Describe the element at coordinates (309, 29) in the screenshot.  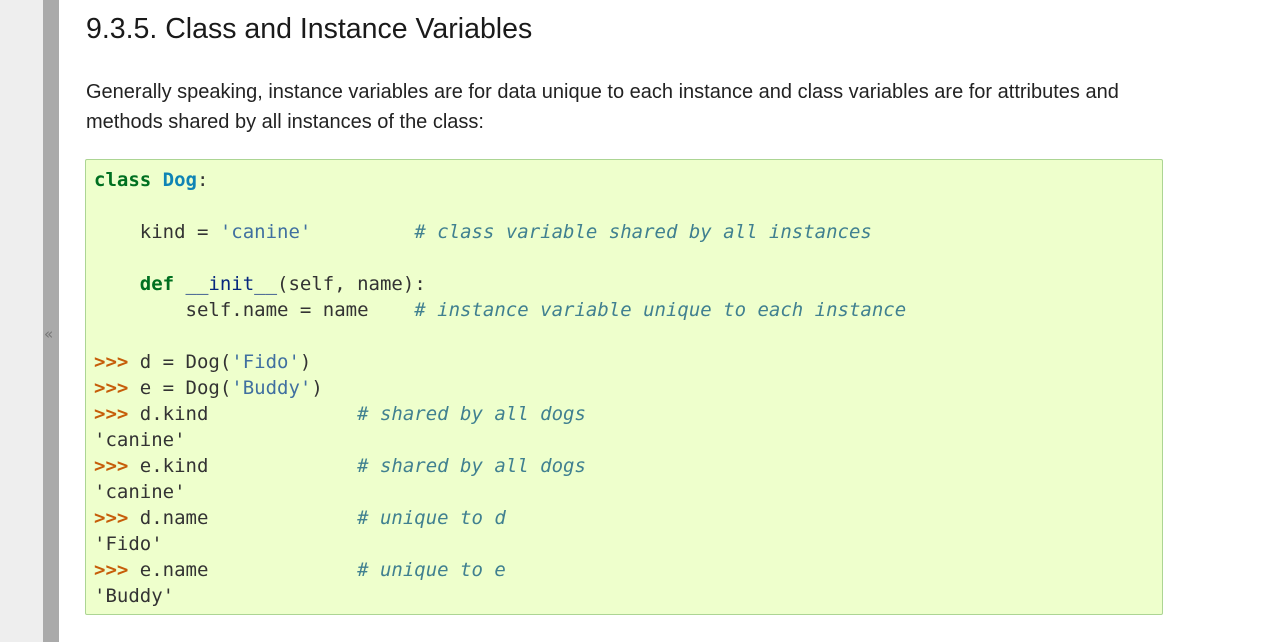
I see `page-title: 9.3.5. Class and Instance Variables` at that location.